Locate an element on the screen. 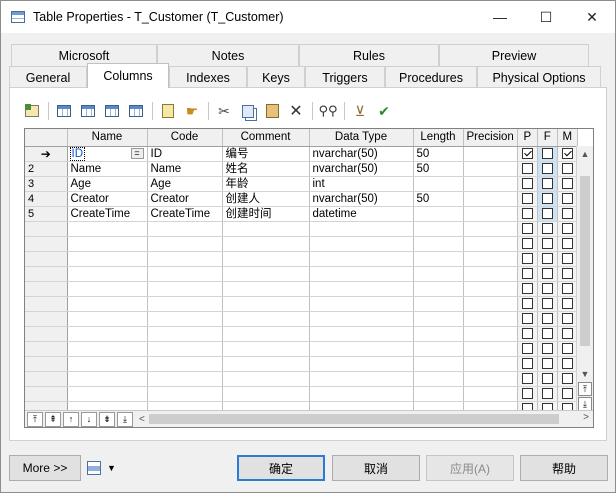 The height and width of the screenshot is (493, 616). cell-length is located at coordinates (438, 214).